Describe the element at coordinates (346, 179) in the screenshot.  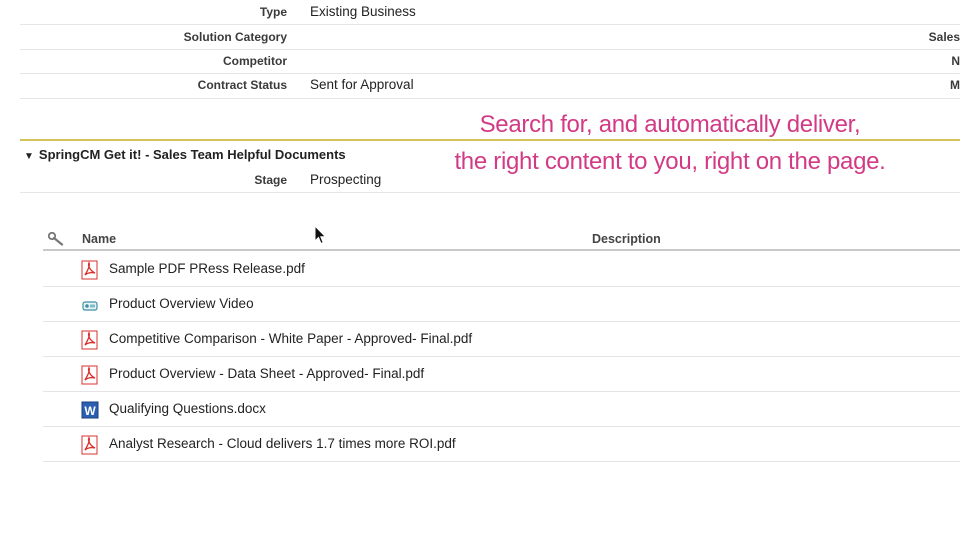
I see `field-value: Prospecting` at that location.